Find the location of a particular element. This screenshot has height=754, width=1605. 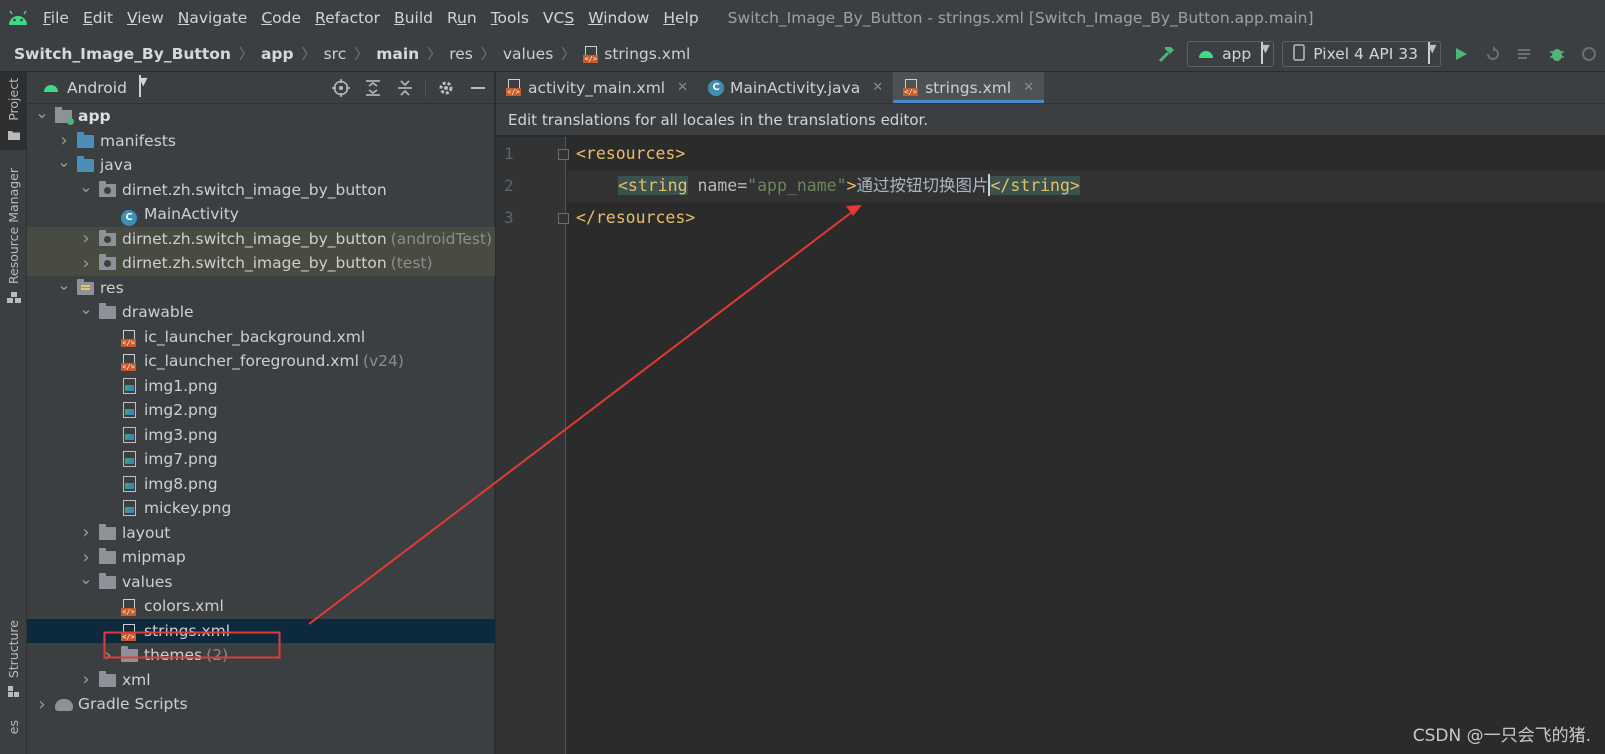

menu-file: File is located at coordinates (56, 18).